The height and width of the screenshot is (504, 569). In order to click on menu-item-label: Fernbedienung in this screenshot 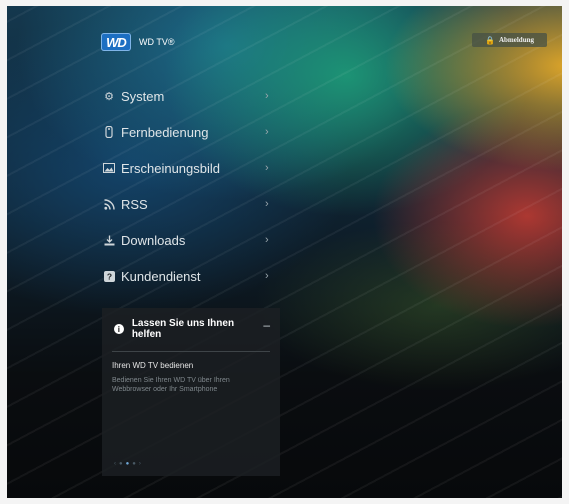, I will do `click(165, 132)`.